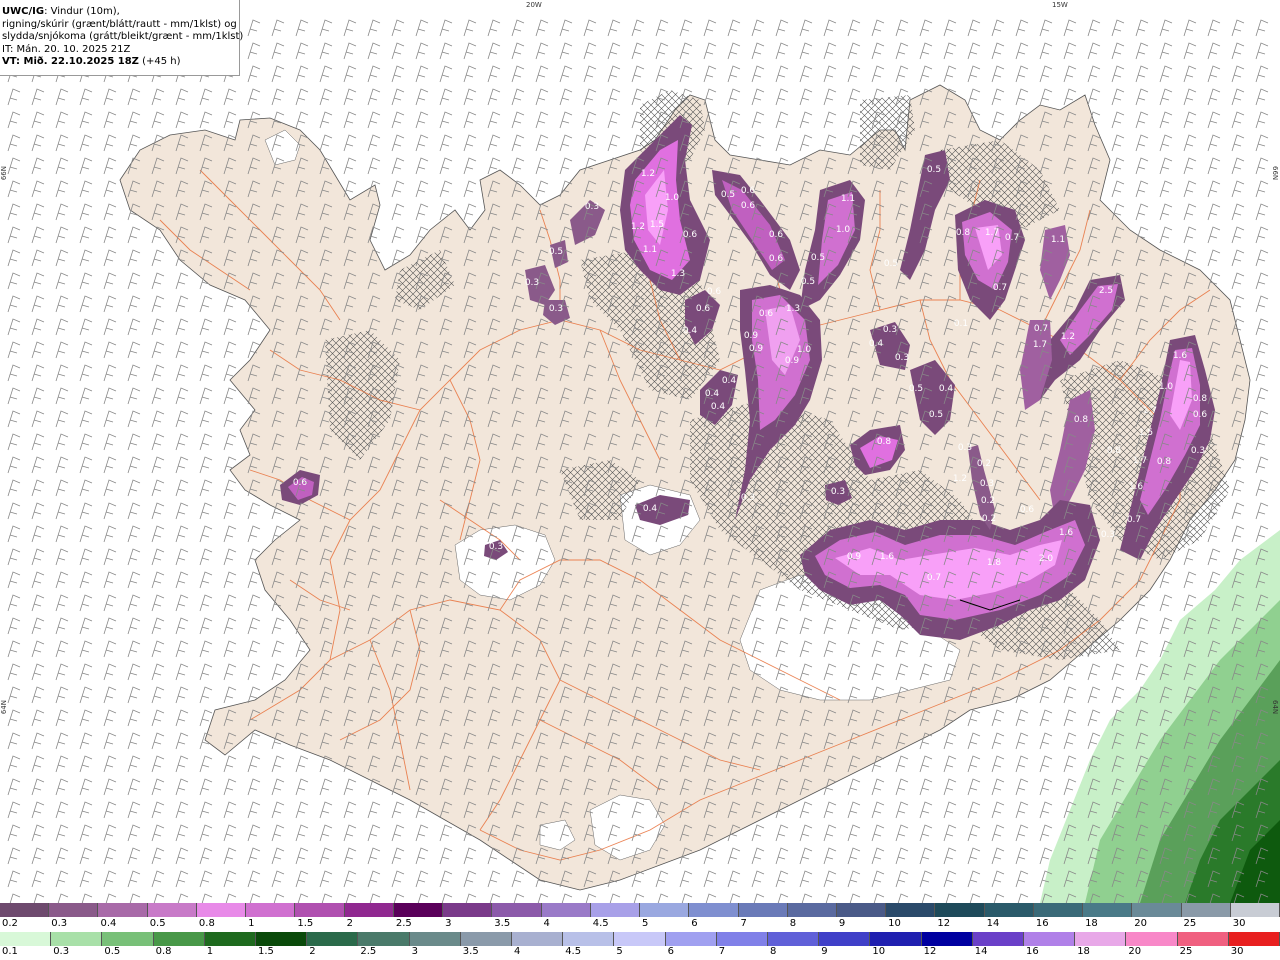  Describe the element at coordinates (108, 923) in the screenshot. I see `snow-legend-label: 0.4` at that location.